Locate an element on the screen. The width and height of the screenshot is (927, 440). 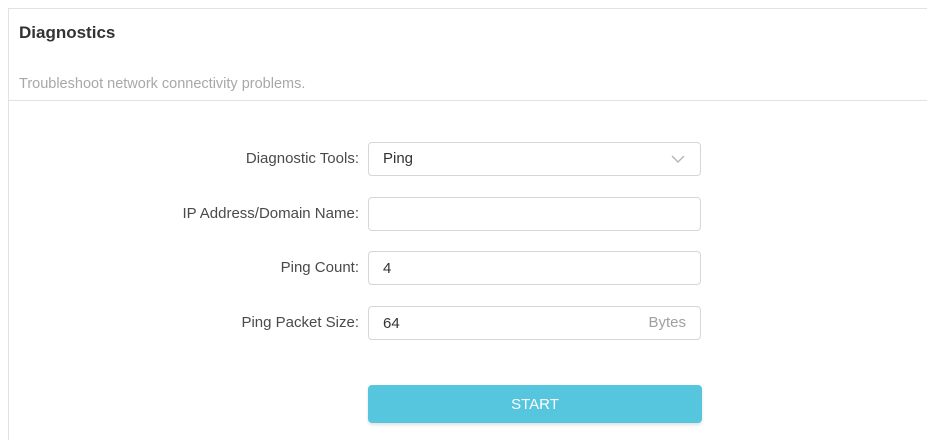
diagnostic-tools-select: Ping is located at coordinates (534, 159).